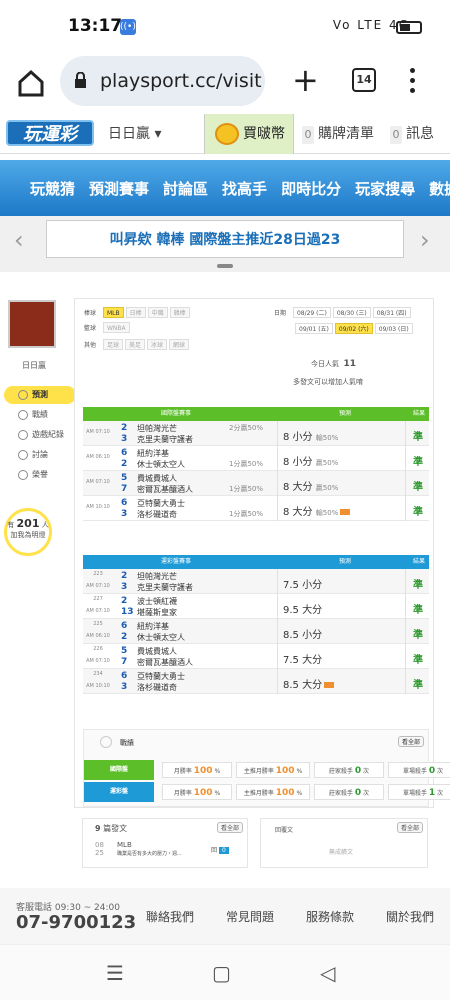 Image resolution: width=450 pixels, height=1000 pixels. Describe the element at coordinates (76, 922) in the screenshot. I see `service-phone: 07-9700123` at that location.